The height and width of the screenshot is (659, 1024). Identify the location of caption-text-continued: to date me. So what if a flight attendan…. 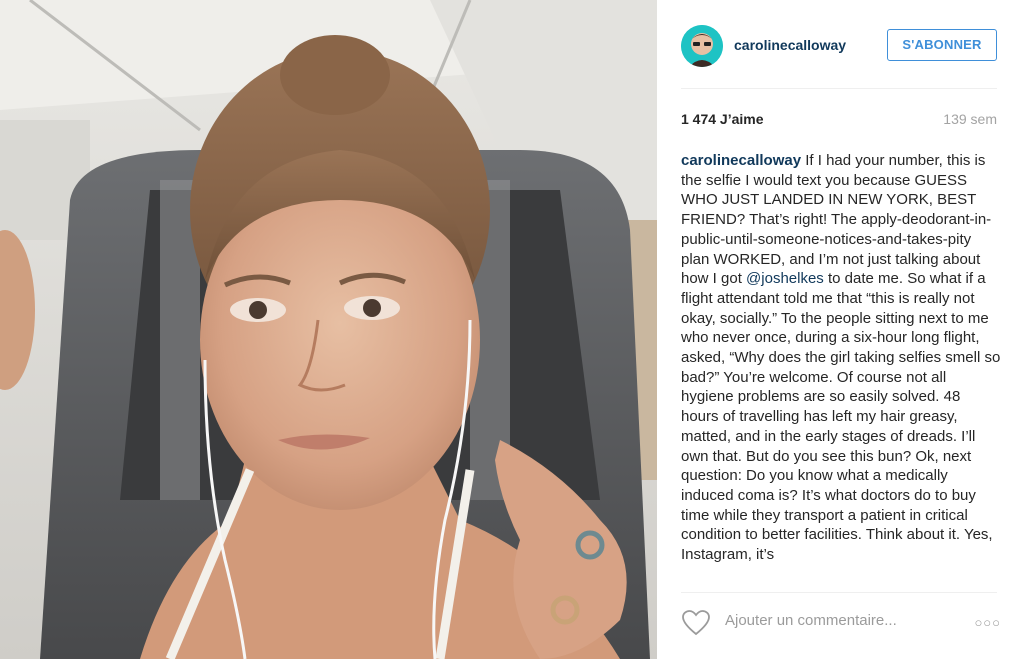
(841, 417).